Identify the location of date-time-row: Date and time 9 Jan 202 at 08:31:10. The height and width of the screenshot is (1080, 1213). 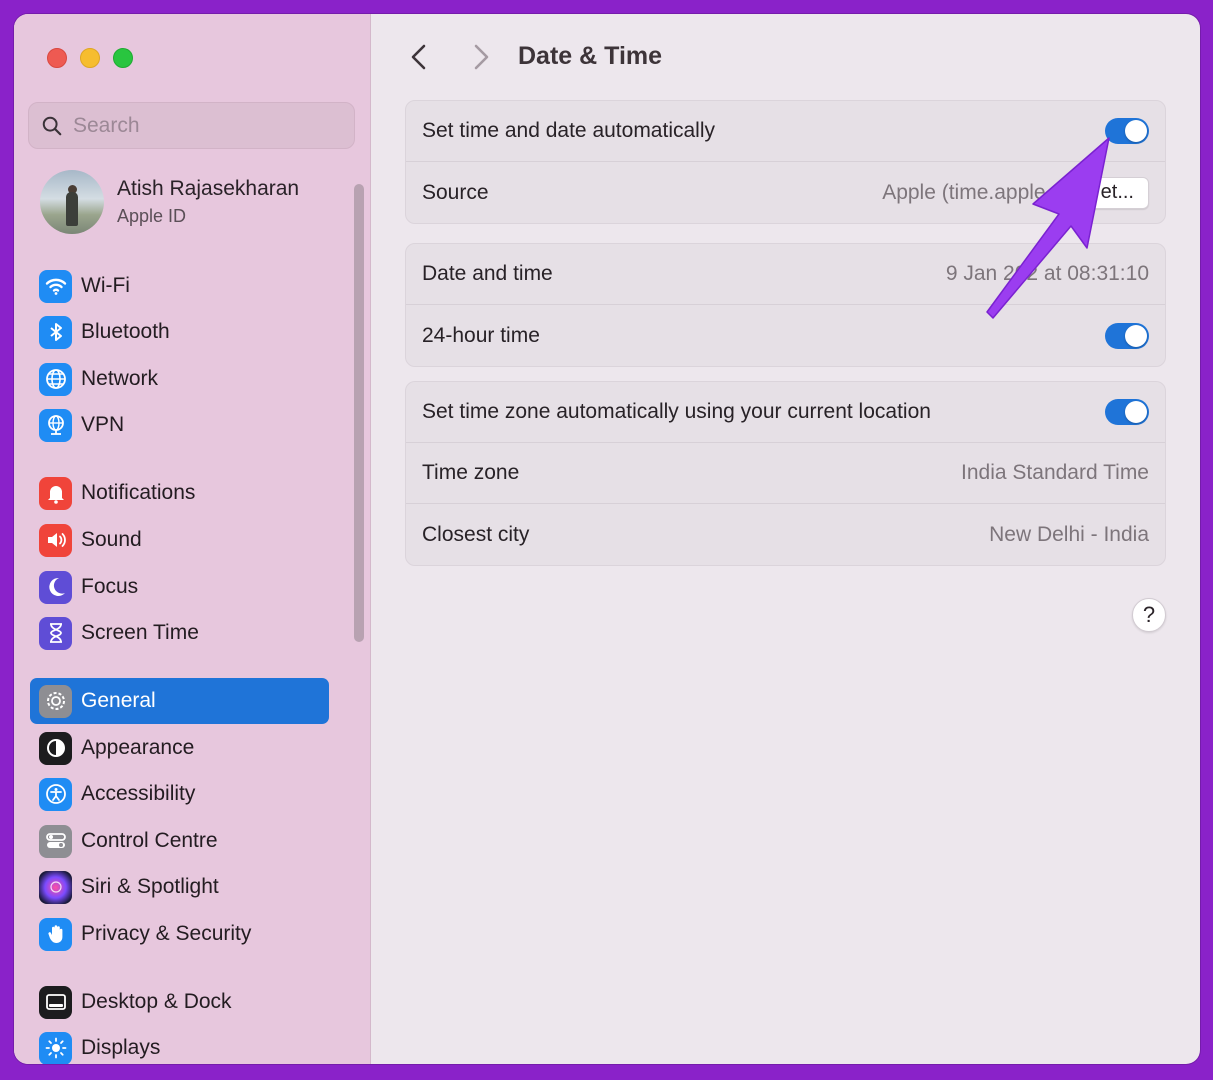
(785, 274).